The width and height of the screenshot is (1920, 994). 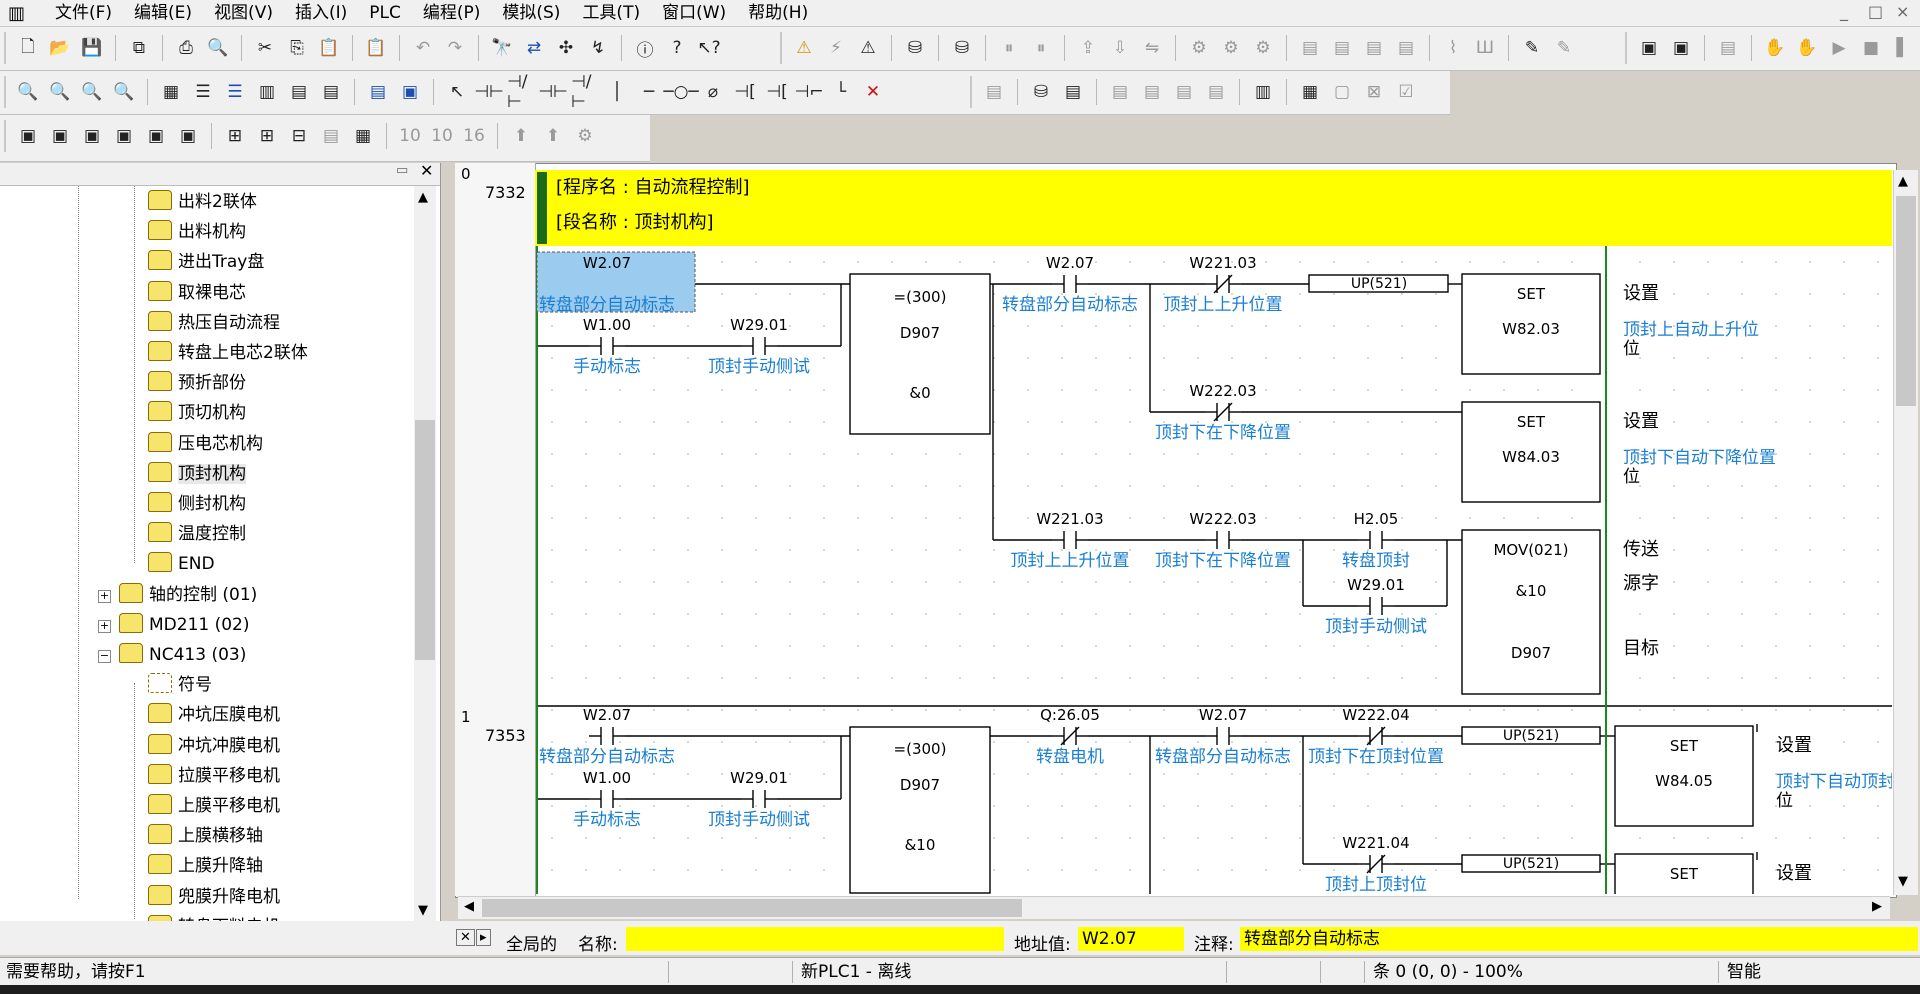 I want to click on table-check-icon: ☑, so click(x=1406, y=92).